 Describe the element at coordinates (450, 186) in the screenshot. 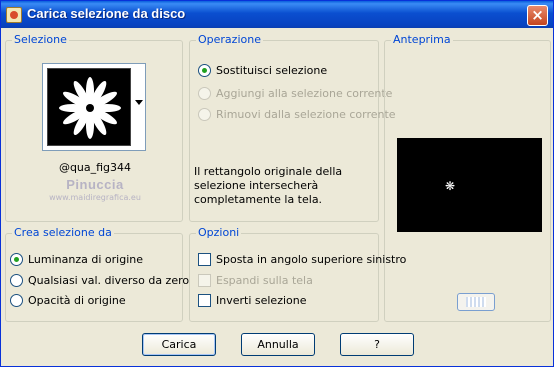

I see `flower-shape-icon: ❋` at that location.